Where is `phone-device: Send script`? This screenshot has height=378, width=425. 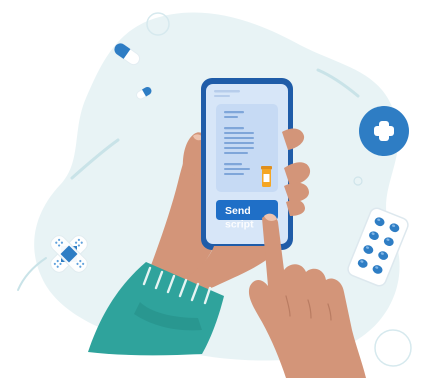 phone-device: Send script is located at coordinates (247, 164).